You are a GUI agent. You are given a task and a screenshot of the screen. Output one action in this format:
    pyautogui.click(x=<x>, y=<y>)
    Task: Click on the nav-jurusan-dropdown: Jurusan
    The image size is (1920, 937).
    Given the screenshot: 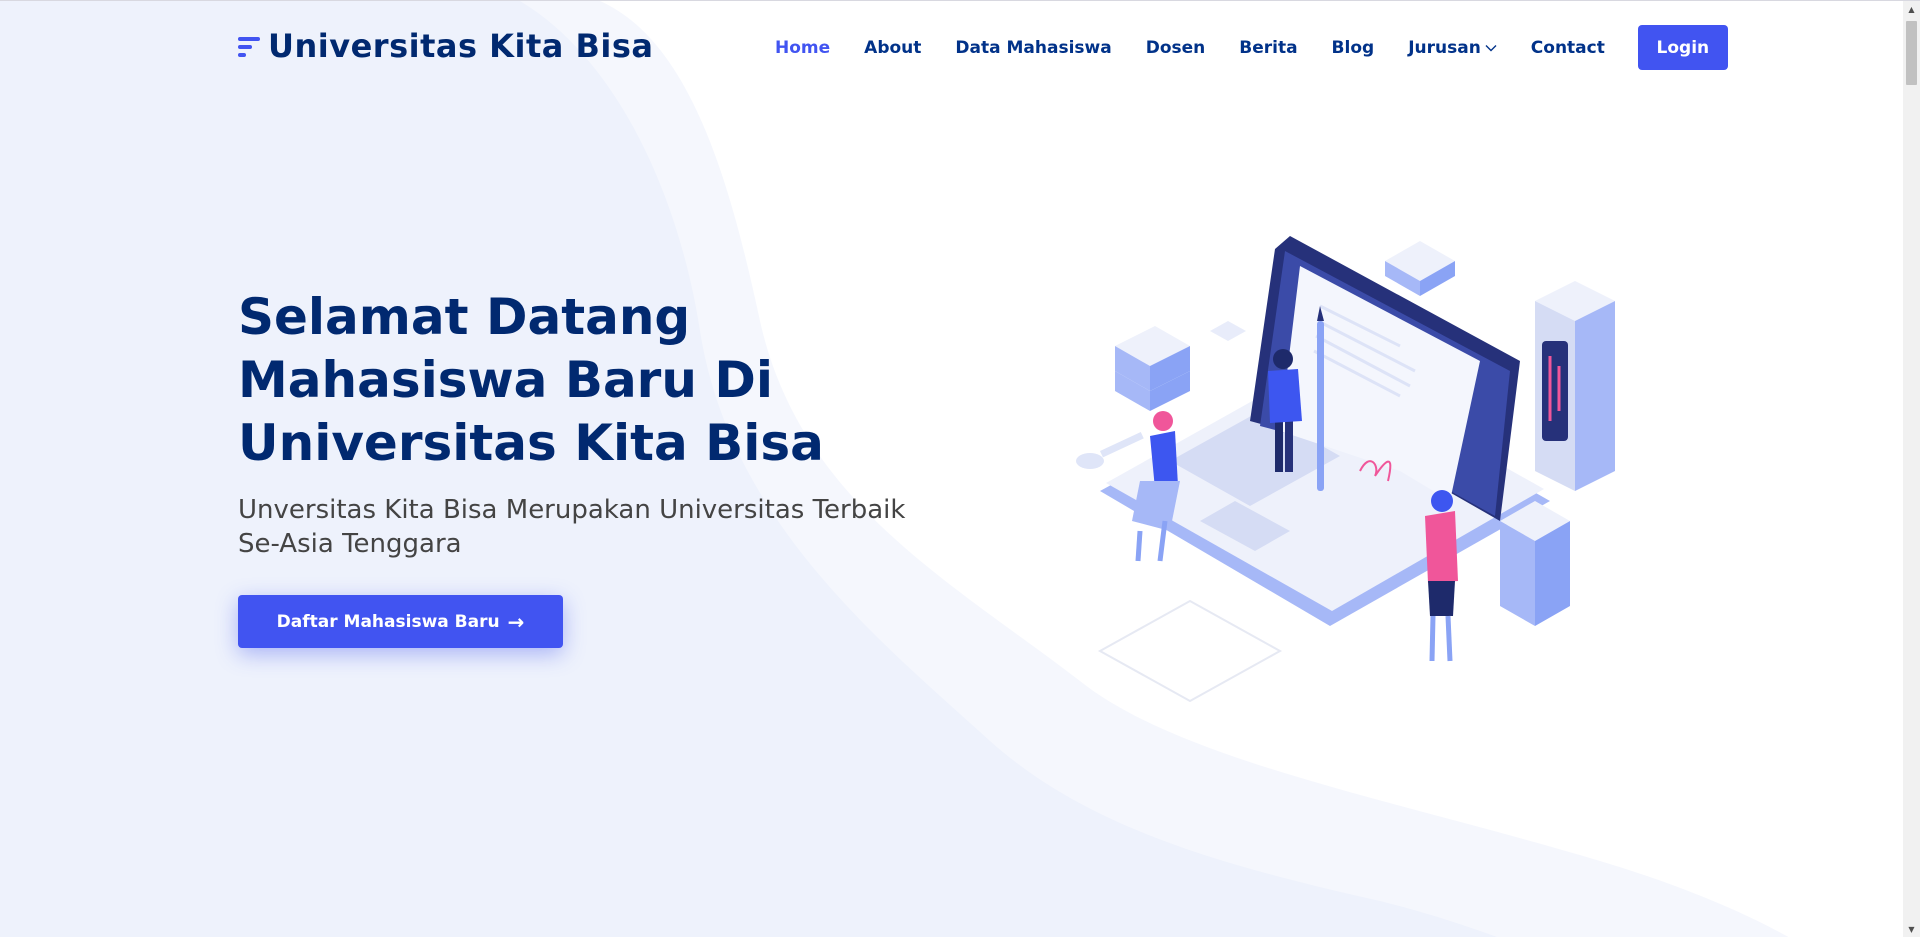 What is the action you would take?
    pyautogui.click(x=1452, y=48)
    